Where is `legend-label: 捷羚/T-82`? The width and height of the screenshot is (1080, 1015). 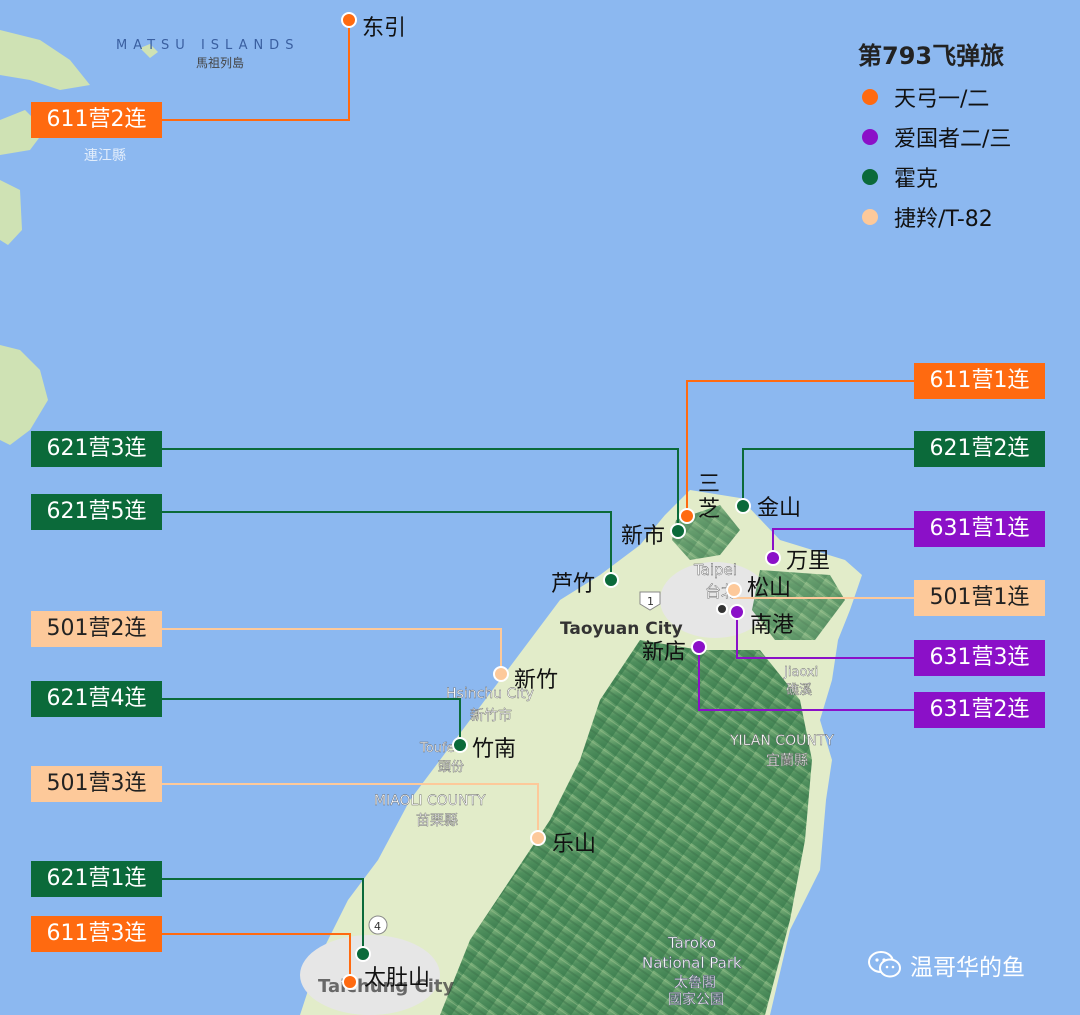 legend-label: 捷羚/T-82 is located at coordinates (943, 219).